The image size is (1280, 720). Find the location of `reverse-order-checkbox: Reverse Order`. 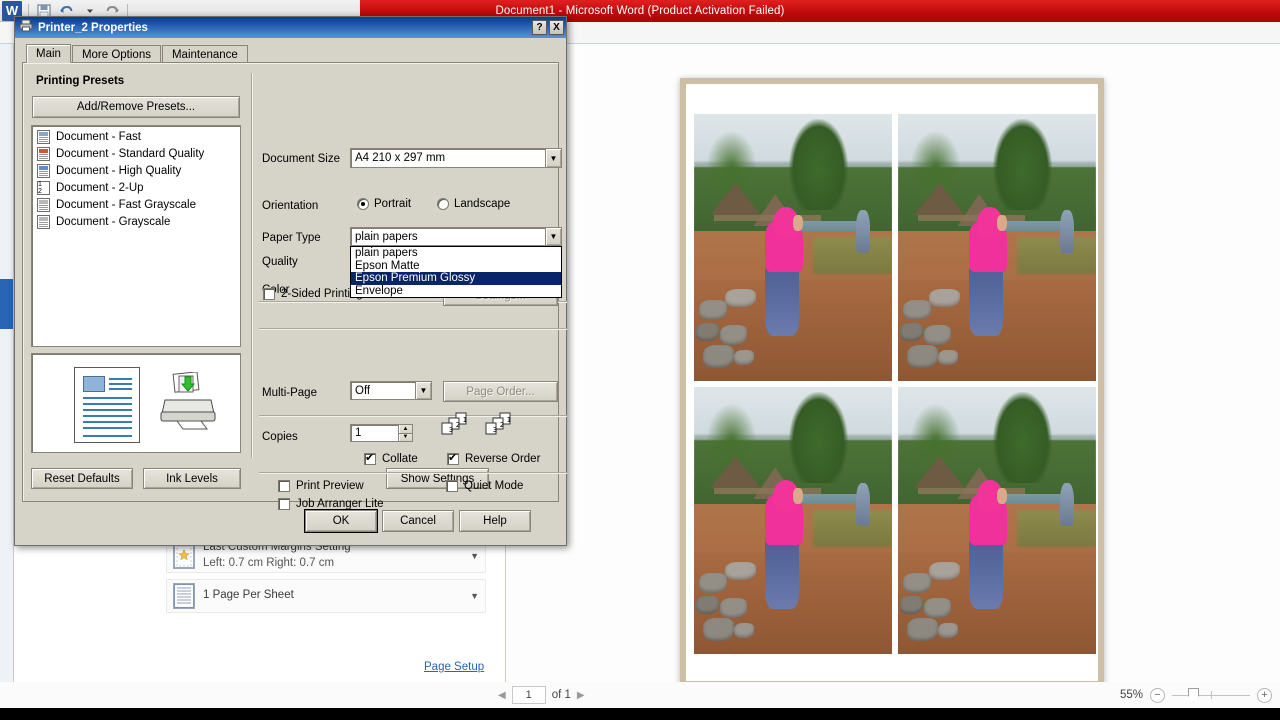

reverse-order-checkbox: Reverse Order is located at coordinates (494, 458).